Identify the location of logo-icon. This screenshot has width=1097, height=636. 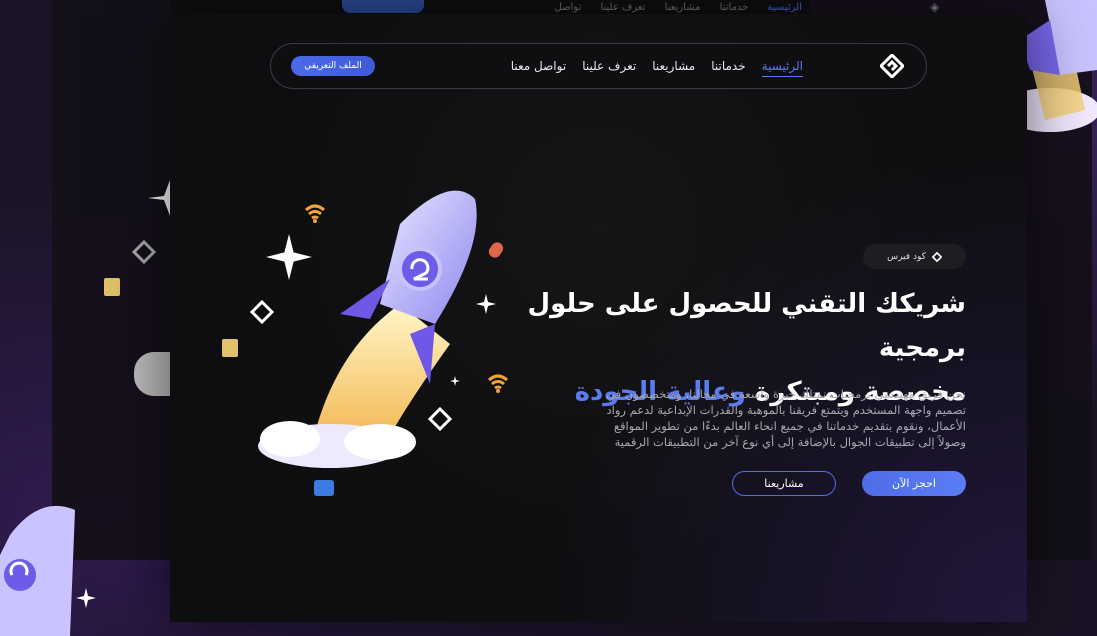
(892, 66).